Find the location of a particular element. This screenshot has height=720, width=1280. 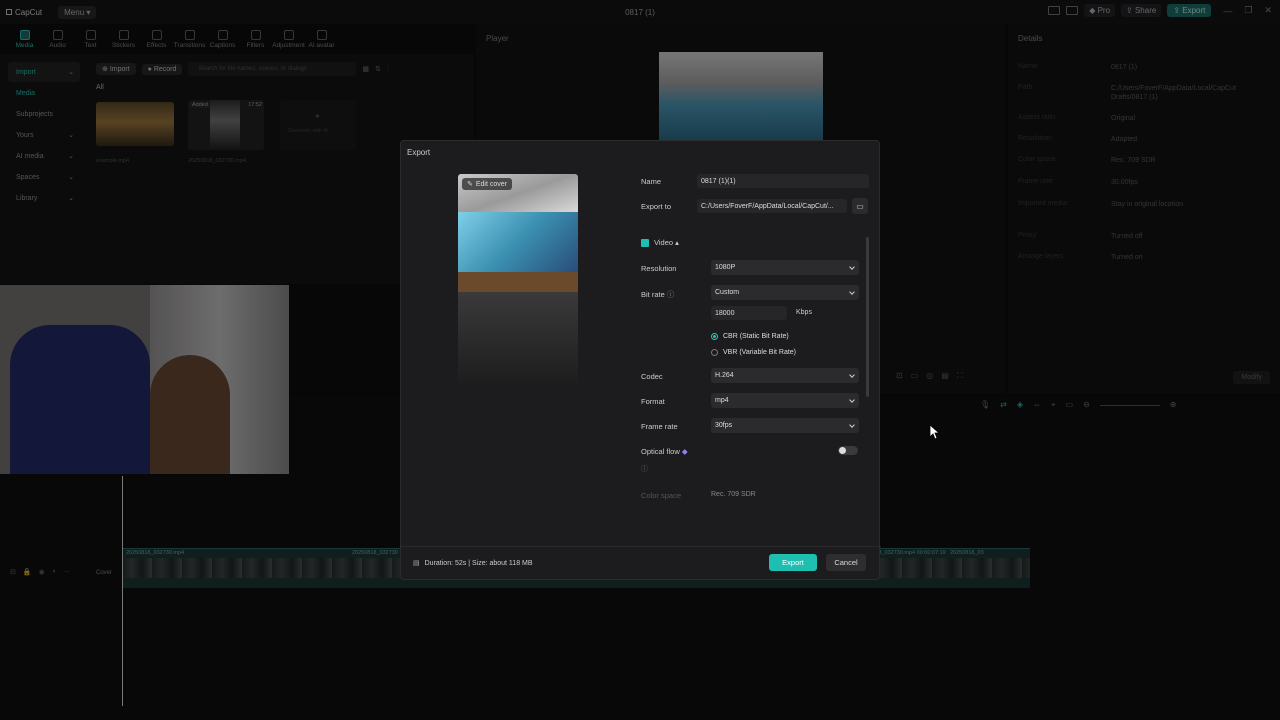

export-button: Export is located at coordinates (793, 562).